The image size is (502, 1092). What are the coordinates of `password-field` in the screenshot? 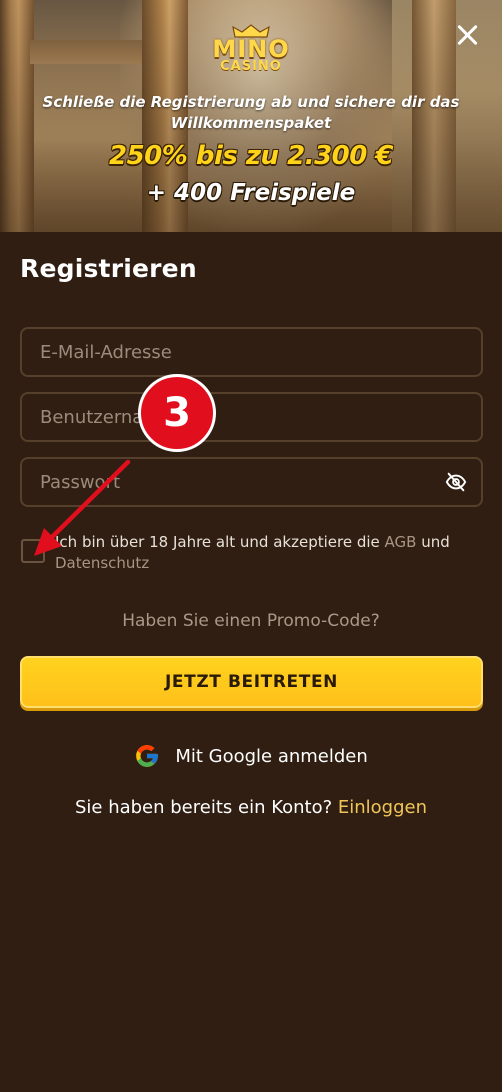 It's located at (251, 482).